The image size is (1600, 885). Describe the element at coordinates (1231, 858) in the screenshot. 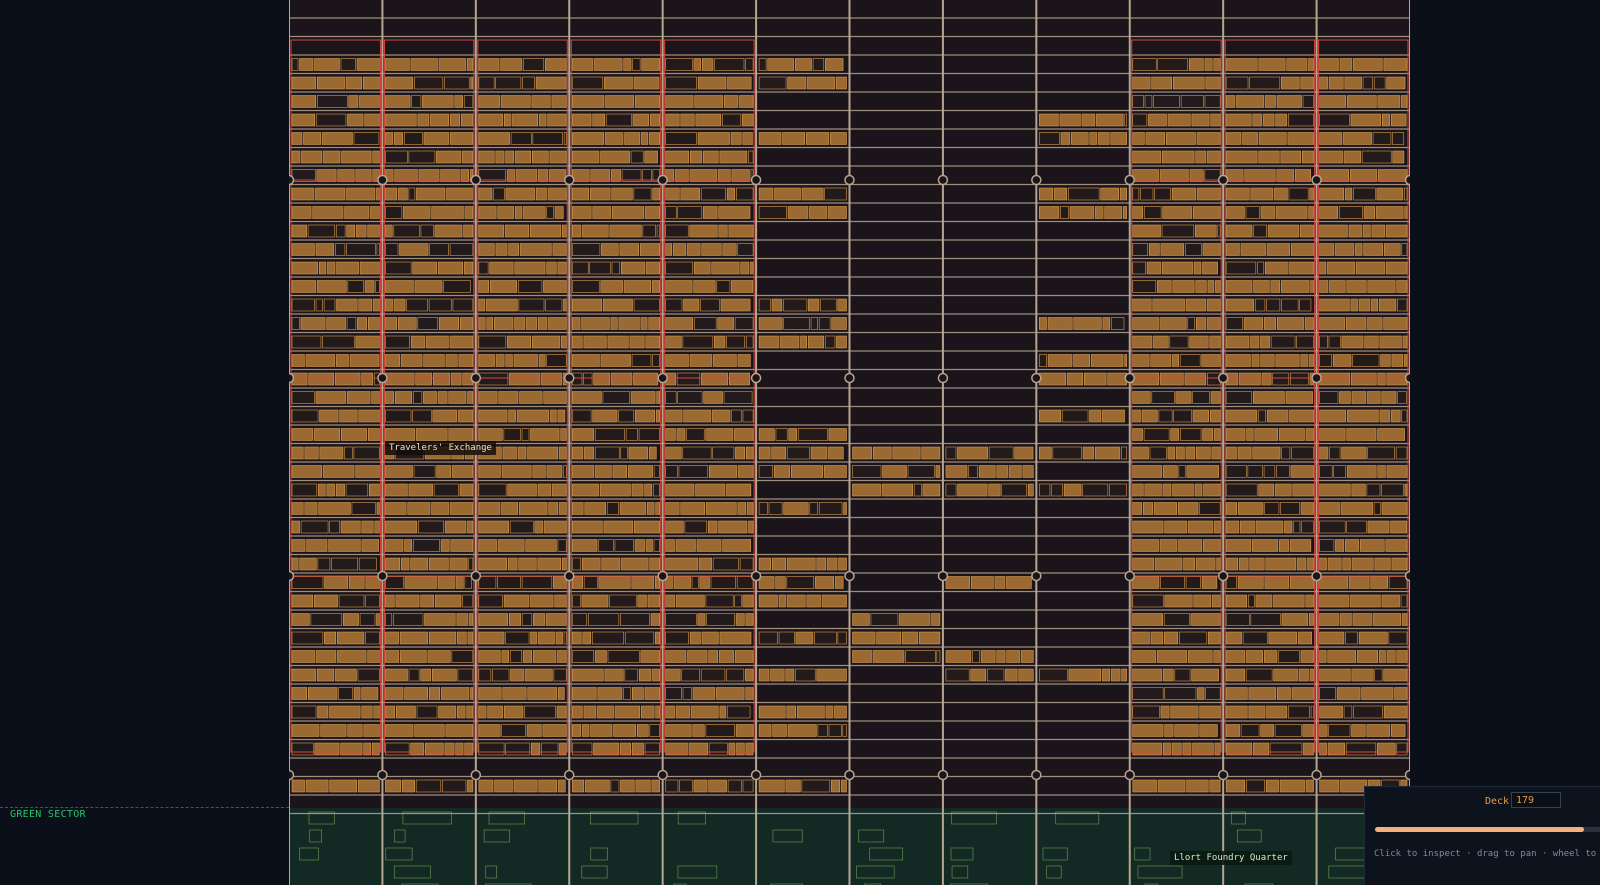

I see `district-label-llort-foundry-quarter: Llort Foundry Quarter` at that location.